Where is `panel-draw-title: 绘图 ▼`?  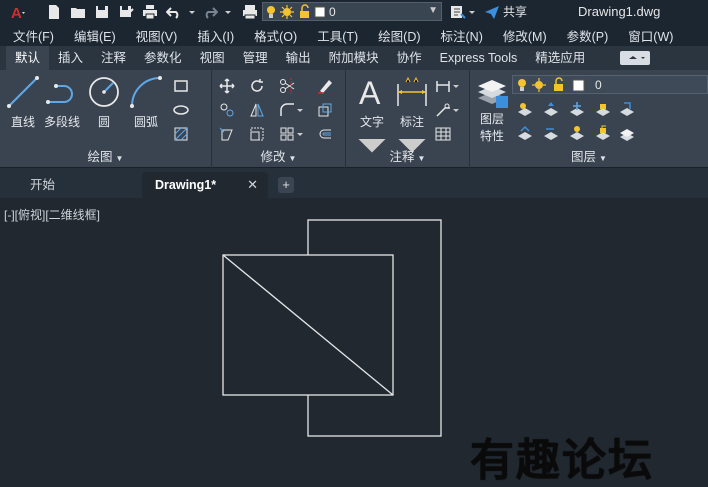 panel-draw-title: 绘图 ▼ is located at coordinates (105, 155).